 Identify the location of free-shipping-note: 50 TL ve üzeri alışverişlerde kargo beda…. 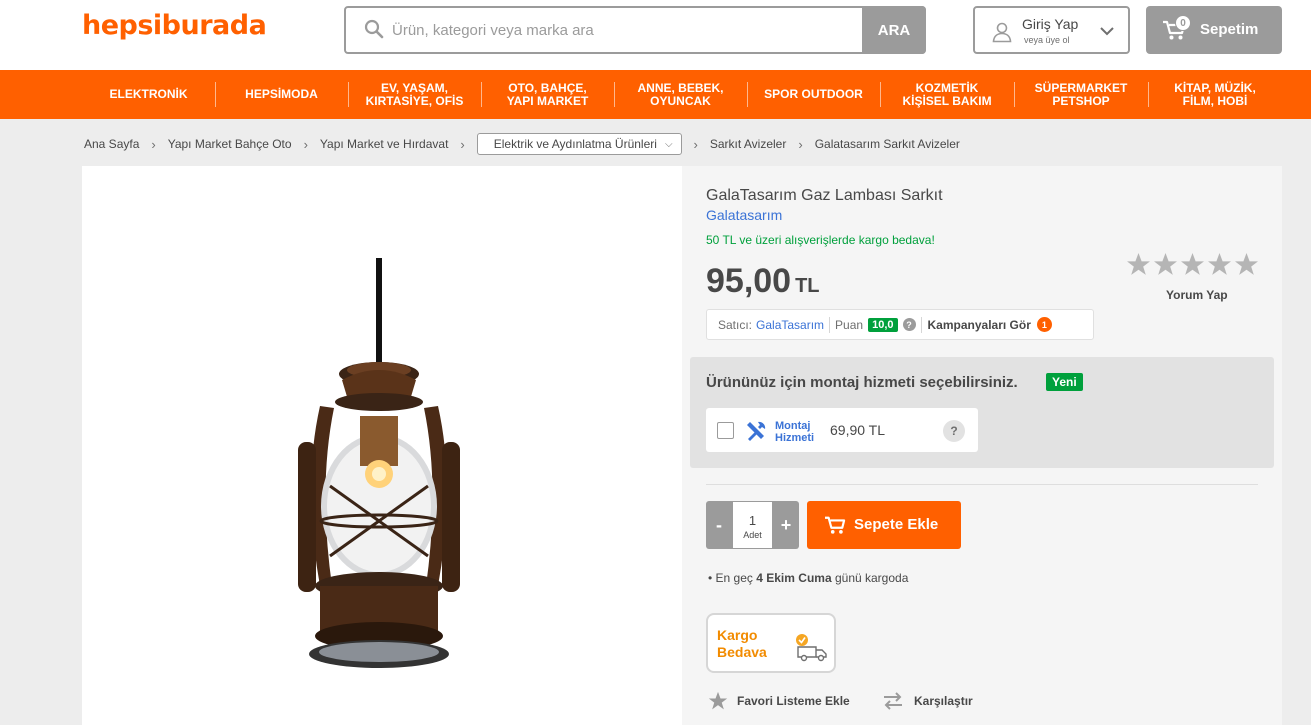
(820, 240).